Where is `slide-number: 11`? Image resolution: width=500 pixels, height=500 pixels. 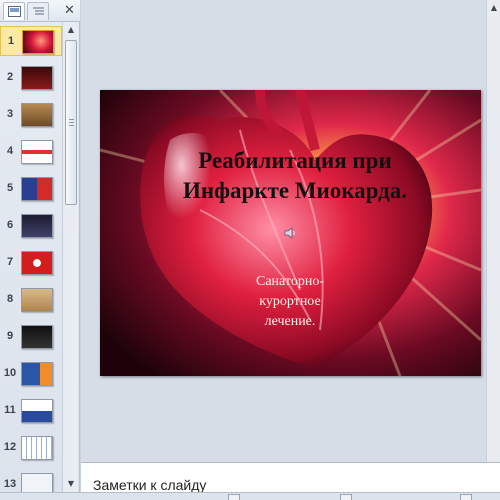 slide-number: 11 is located at coordinates (10, 410).